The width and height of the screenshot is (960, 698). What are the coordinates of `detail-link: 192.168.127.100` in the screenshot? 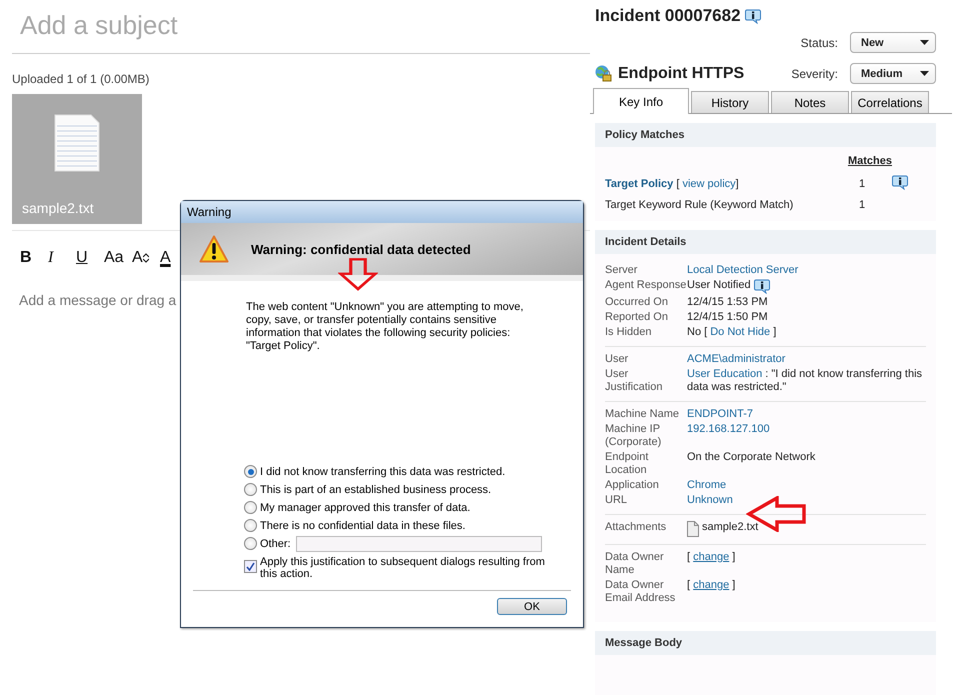 It's located at (728, 429).